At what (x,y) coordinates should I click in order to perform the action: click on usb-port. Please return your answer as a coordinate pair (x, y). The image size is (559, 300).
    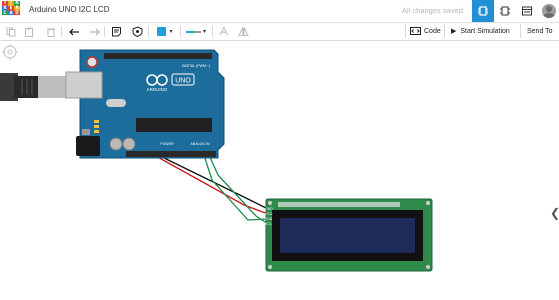
    Looking at the image, I should click on (84, 85).